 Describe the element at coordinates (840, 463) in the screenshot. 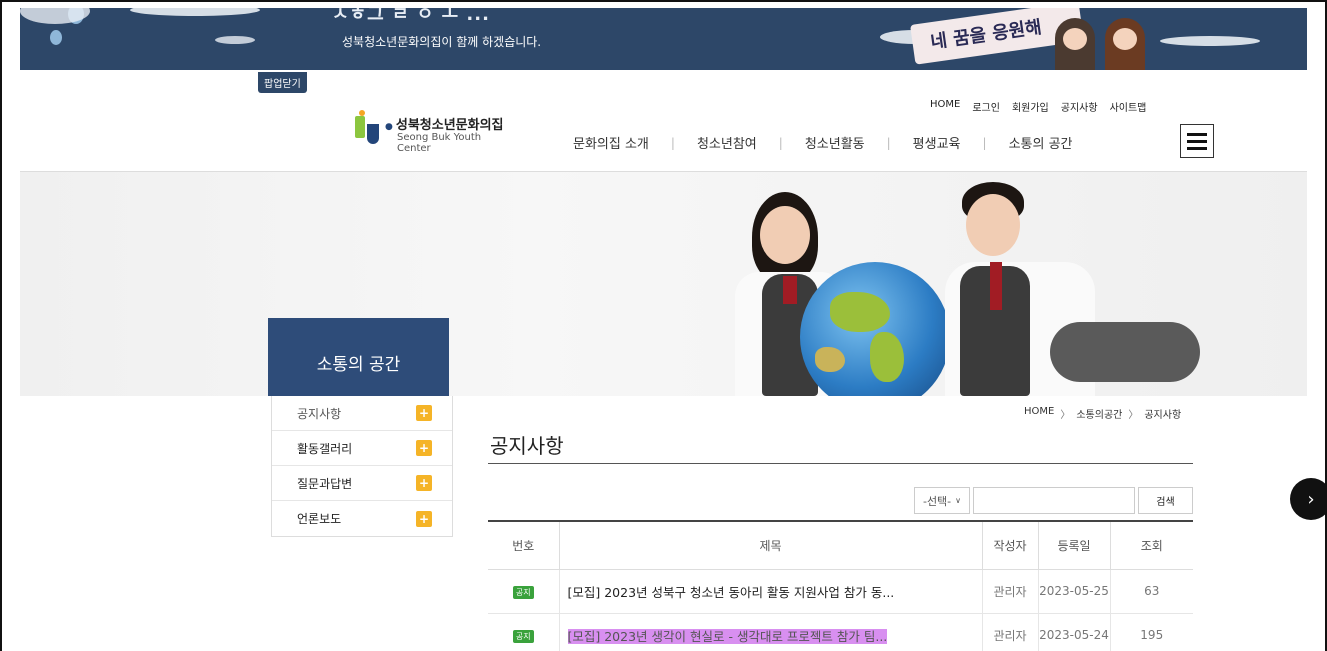

I see `title-divider` at that location.